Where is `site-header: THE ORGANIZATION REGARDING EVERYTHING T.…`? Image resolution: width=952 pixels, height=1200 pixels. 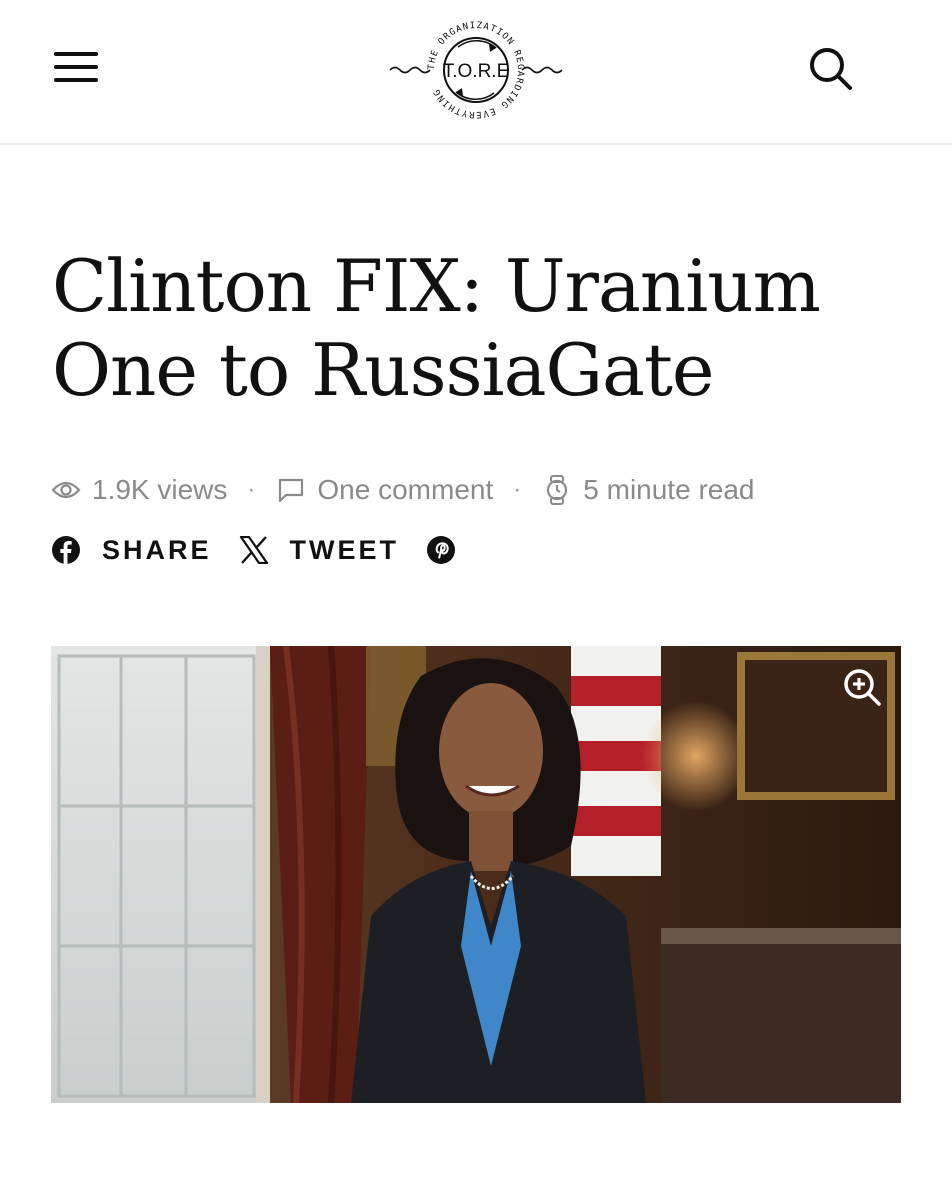
site-header: THE ORGANIZATION REGARDING EVERYTHING T.… is located at coordinates (476, 72).